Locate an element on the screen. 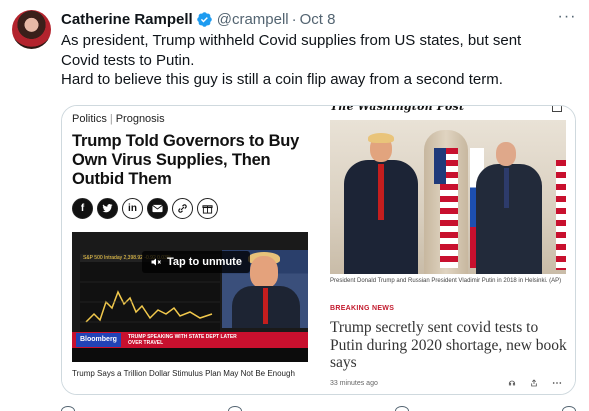 This screenshot has width=589, height=411. bookmark-icon is located at coordinates (557, 109).